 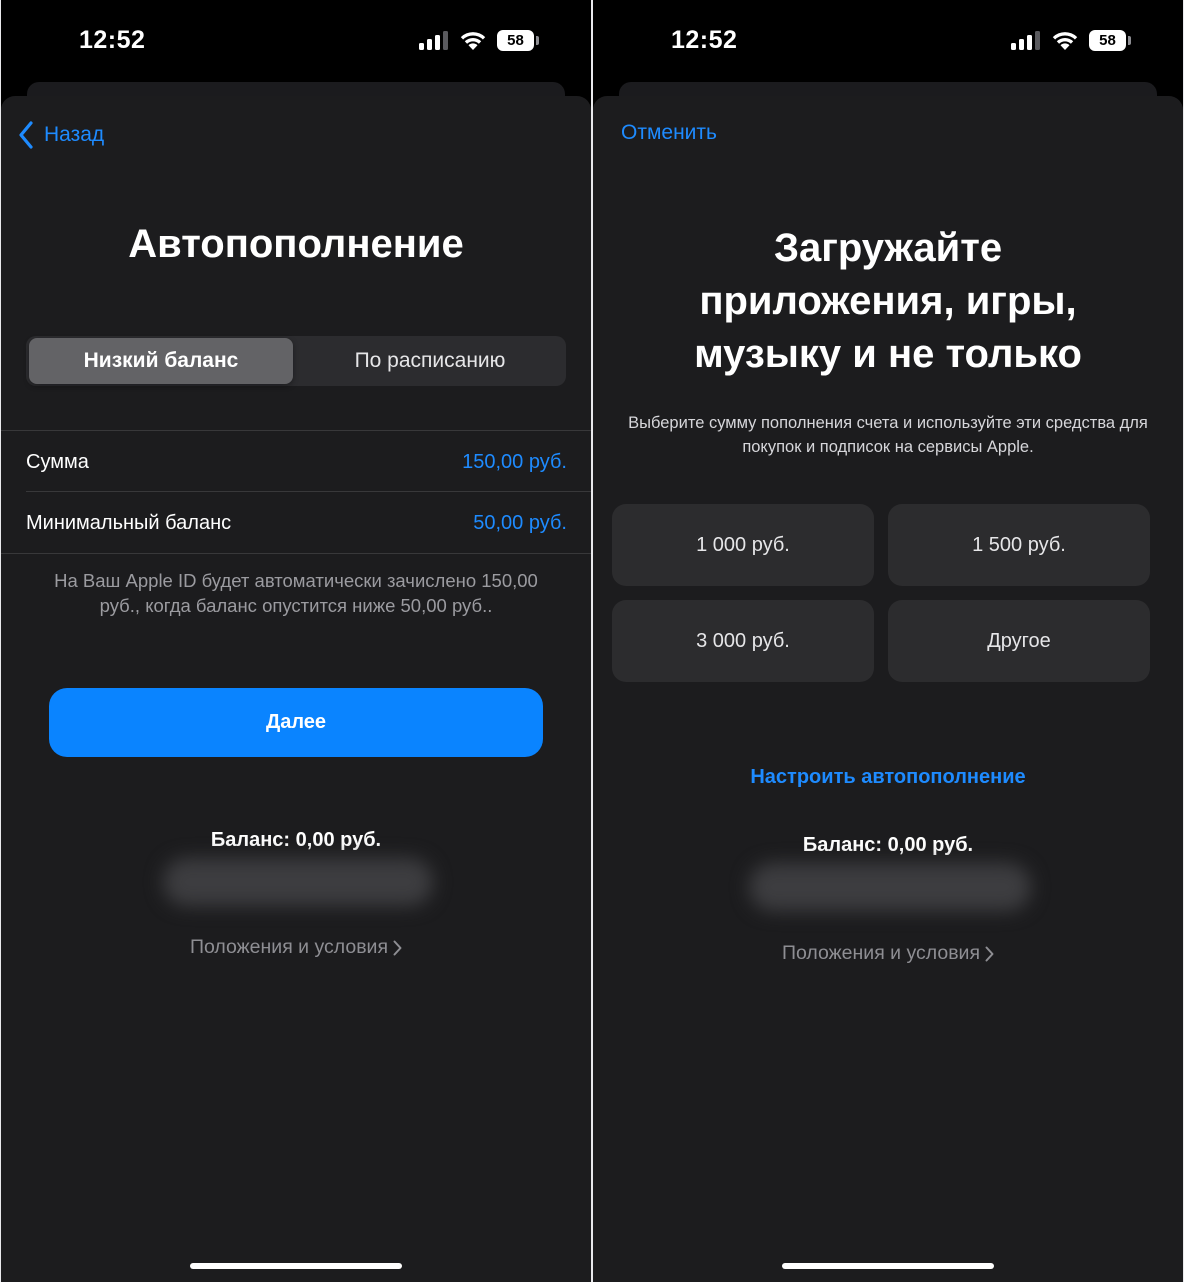 I want to click on cancel-button: Отменить, so click(x=669, y=133).